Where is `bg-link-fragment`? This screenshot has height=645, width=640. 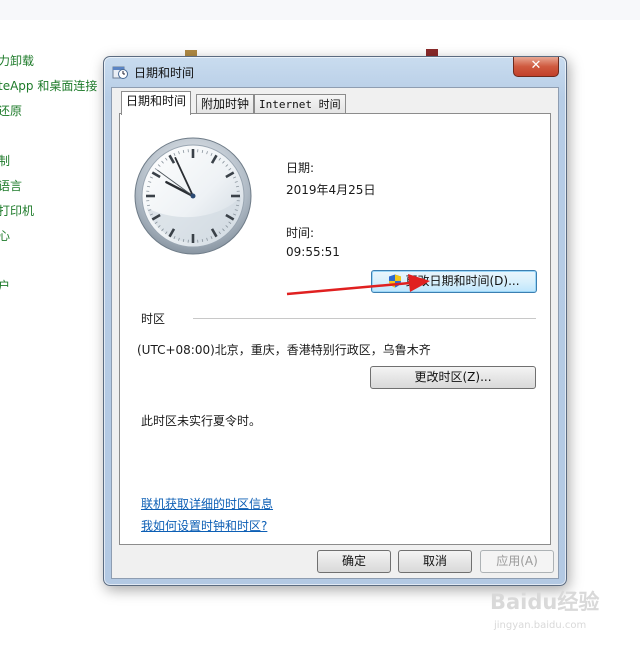 bg-link-fragment is located at coordinates (2, 132).